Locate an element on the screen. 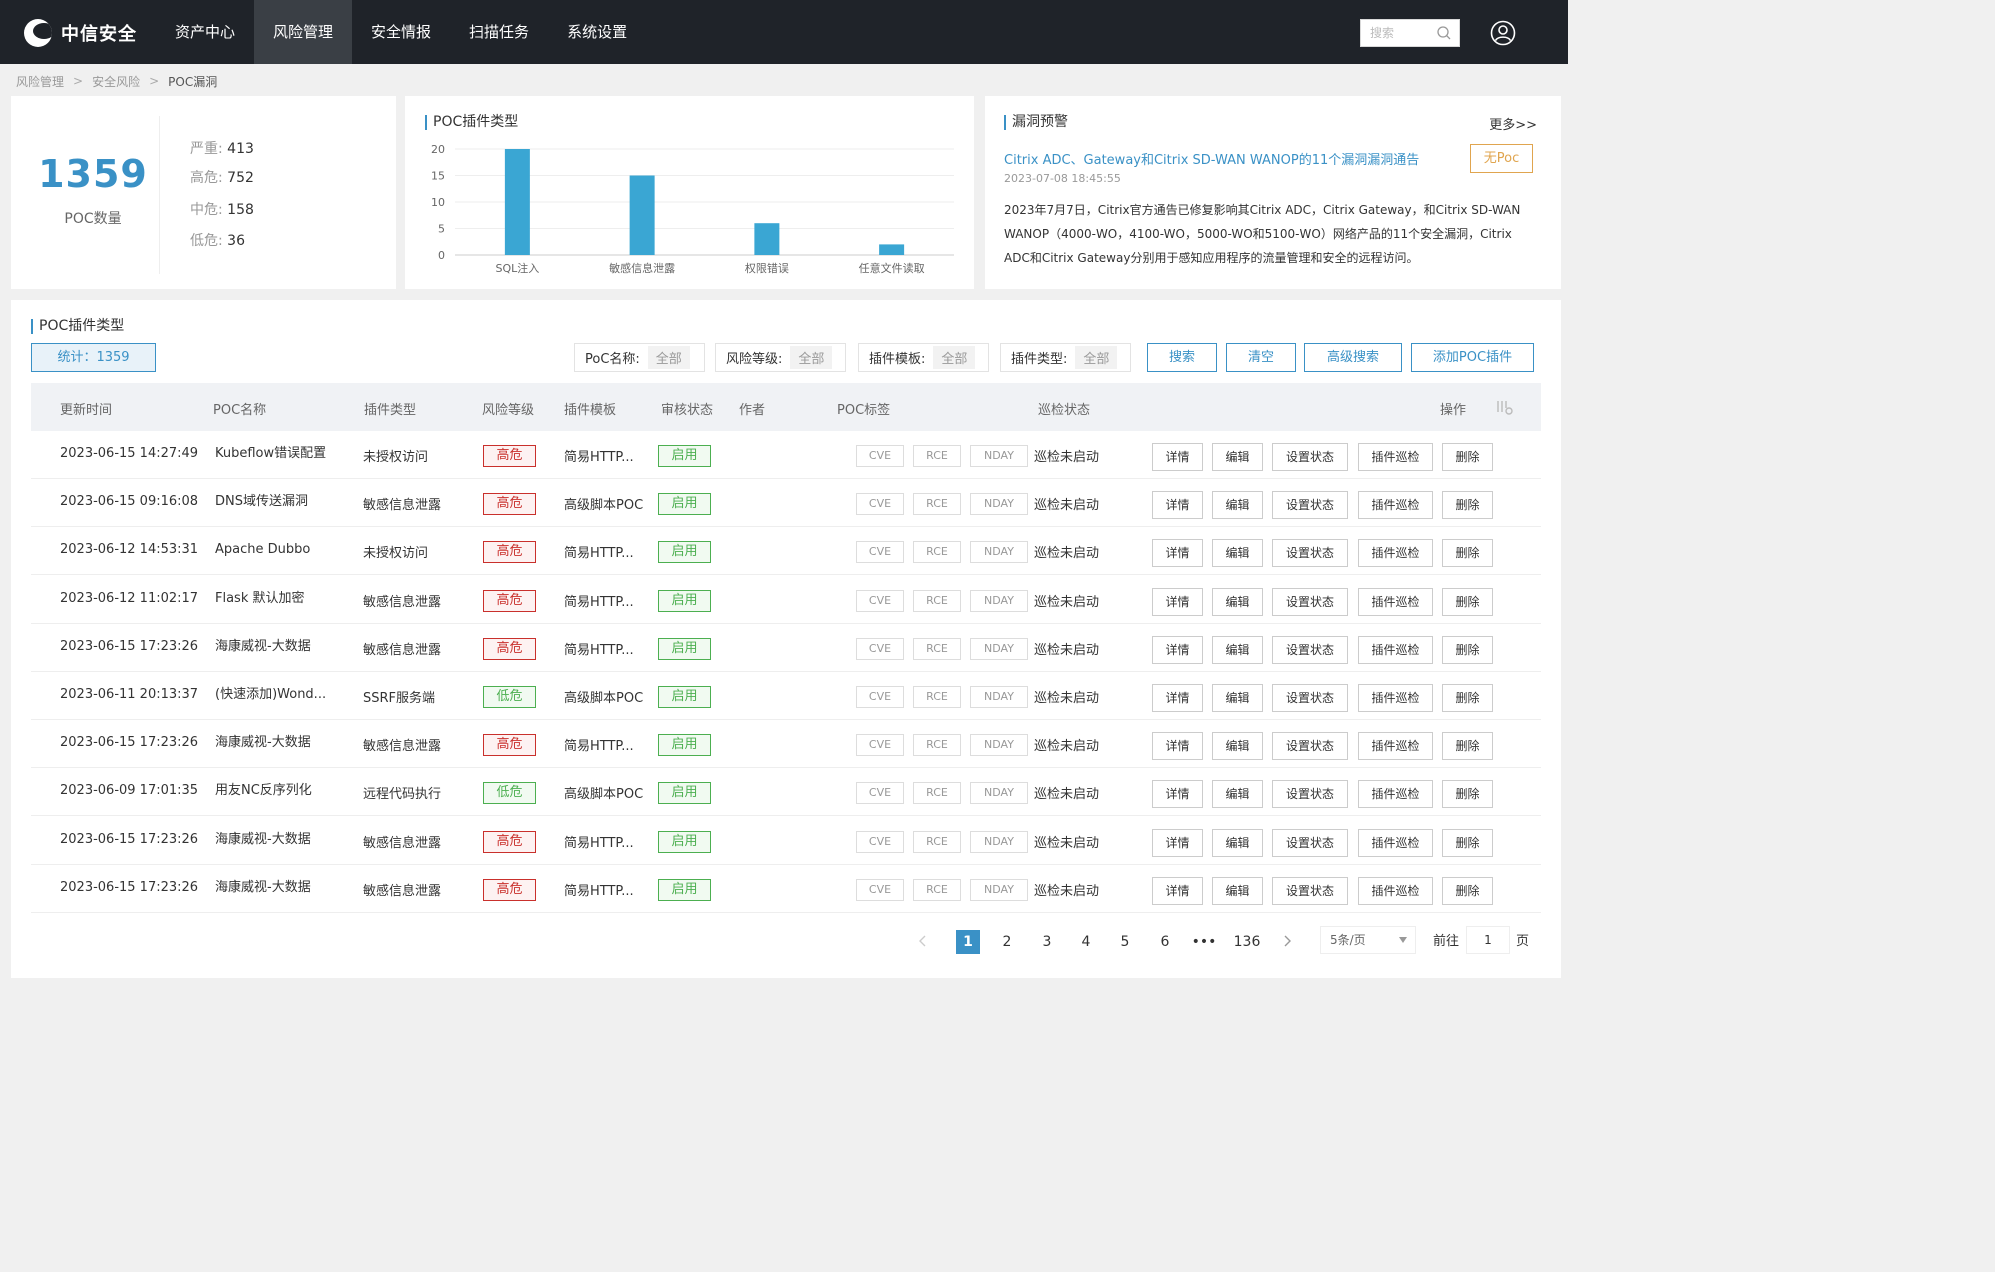 This screenshot has width=1995, height=1272. more-link: 更多>> is located at coordinates (1513, 123).